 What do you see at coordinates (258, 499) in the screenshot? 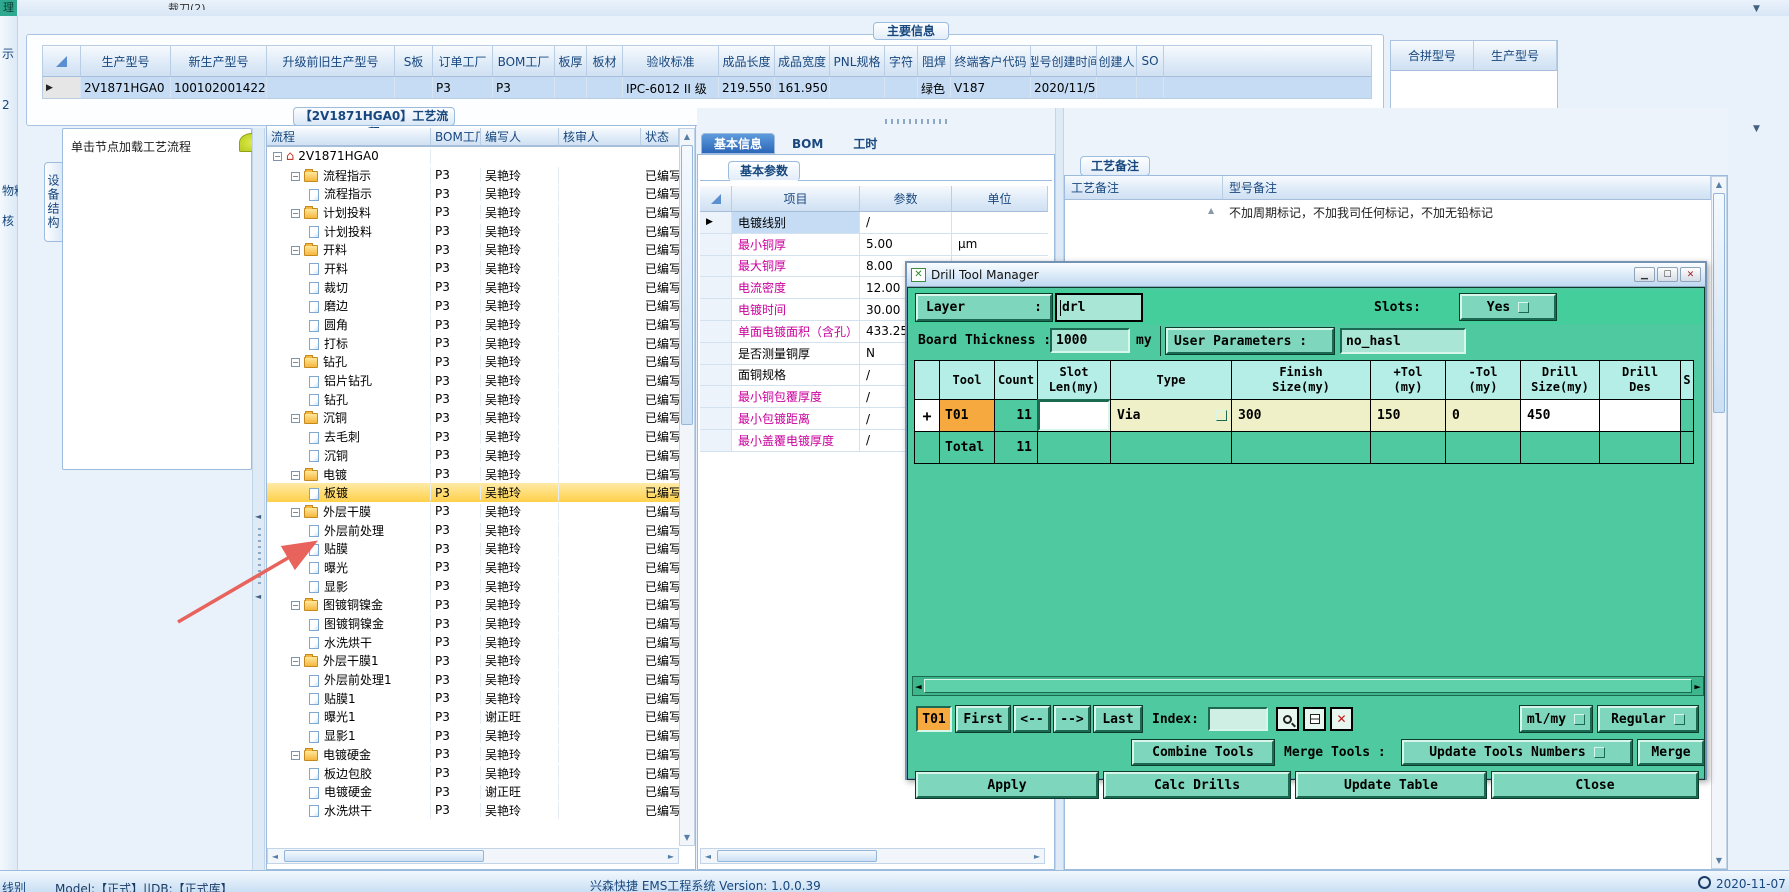
I see `left-splitter: ◄ ◄` at bounding box center [258, 499].